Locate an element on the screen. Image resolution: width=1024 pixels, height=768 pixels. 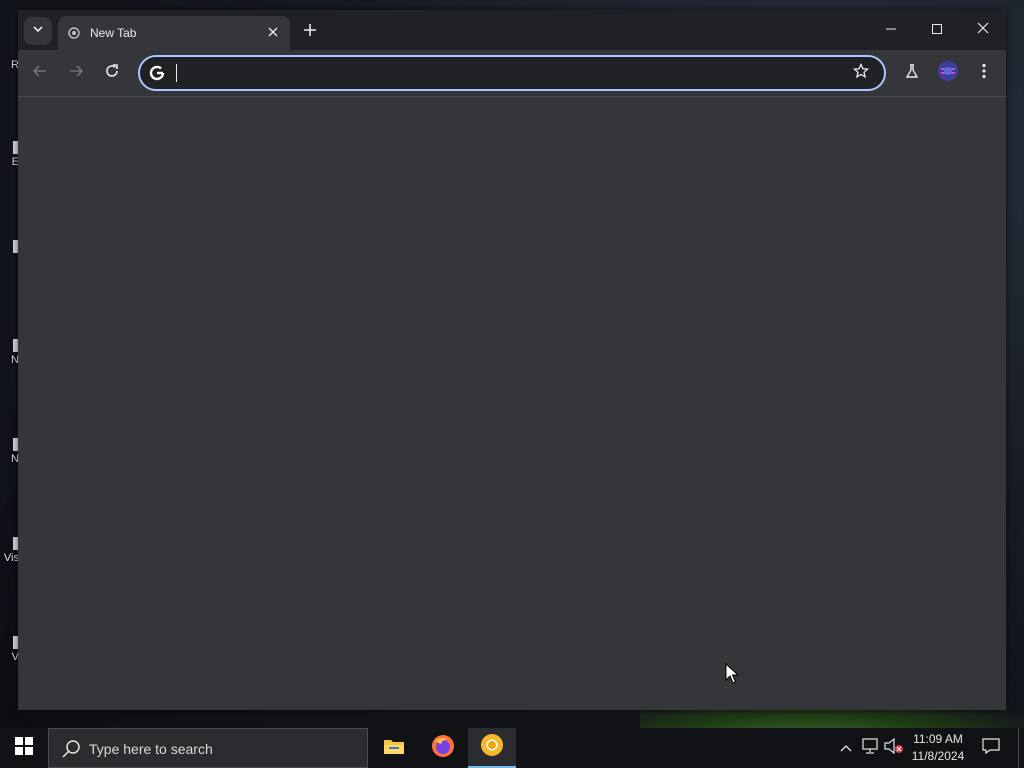
arrow-left-icon is located at coordinates (40, 73).